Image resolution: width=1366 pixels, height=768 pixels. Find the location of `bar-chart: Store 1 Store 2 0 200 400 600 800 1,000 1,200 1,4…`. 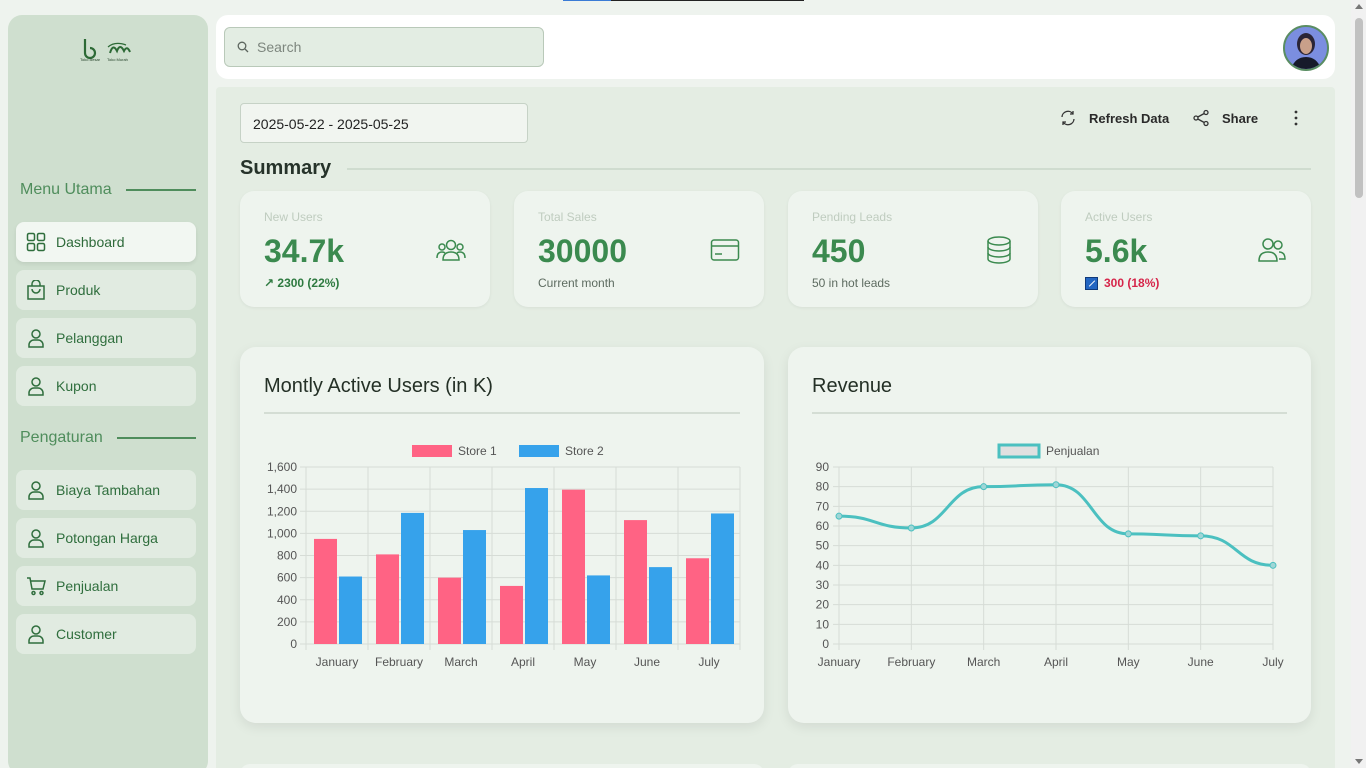

bar-chart: Store 1 Store 2 0 200 400 600 800 1,000 1,200 1,4… is located at coordinates (504, 556).